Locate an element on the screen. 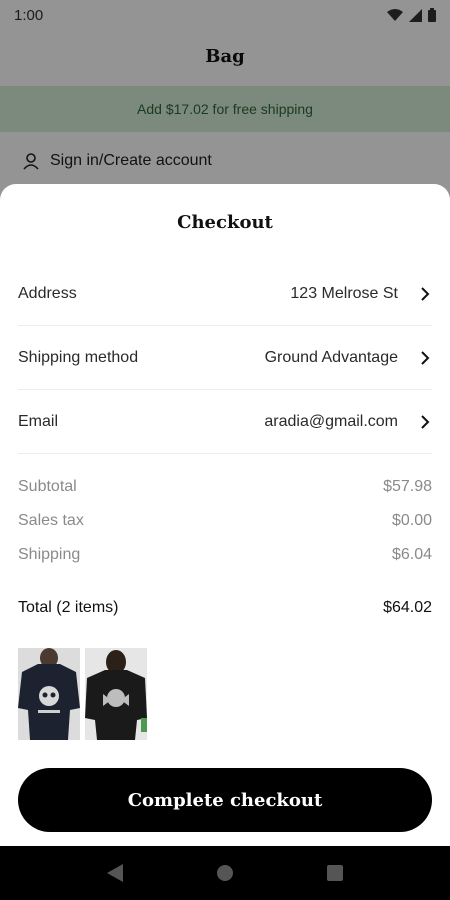  nav-recents is located at coordinates (335, 873).